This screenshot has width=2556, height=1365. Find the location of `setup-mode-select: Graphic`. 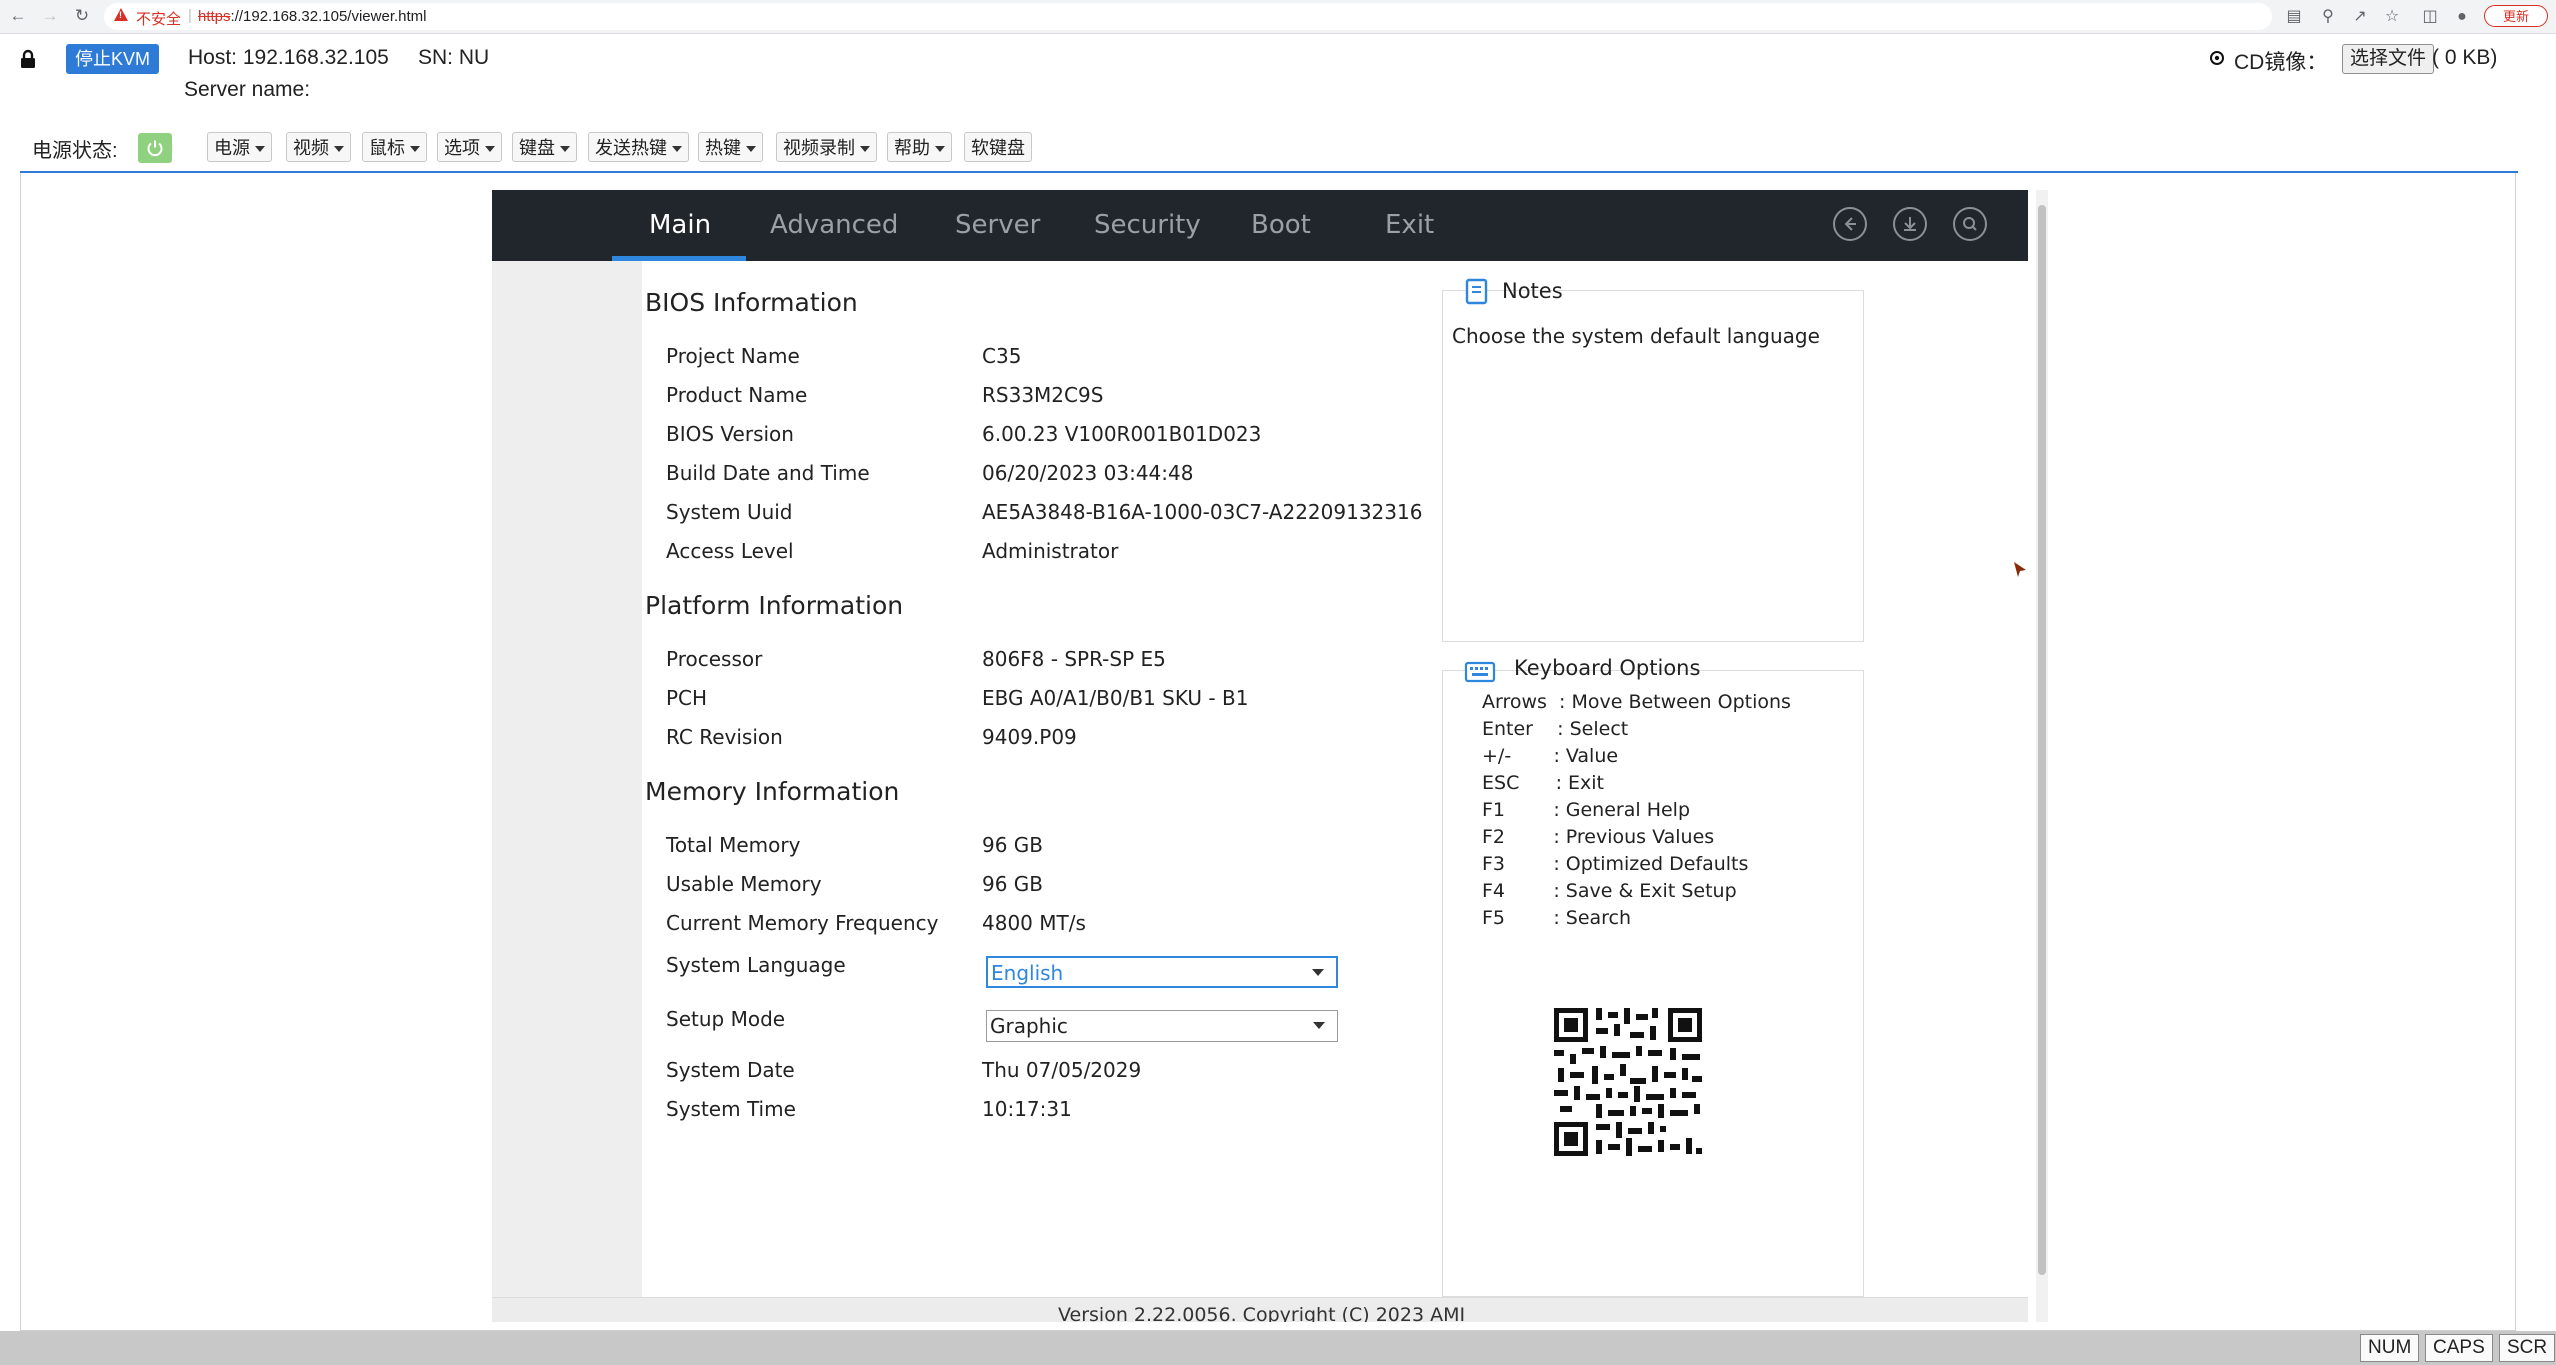

setup-mode-select: Graphic is located at coordinates (1162, 1026).